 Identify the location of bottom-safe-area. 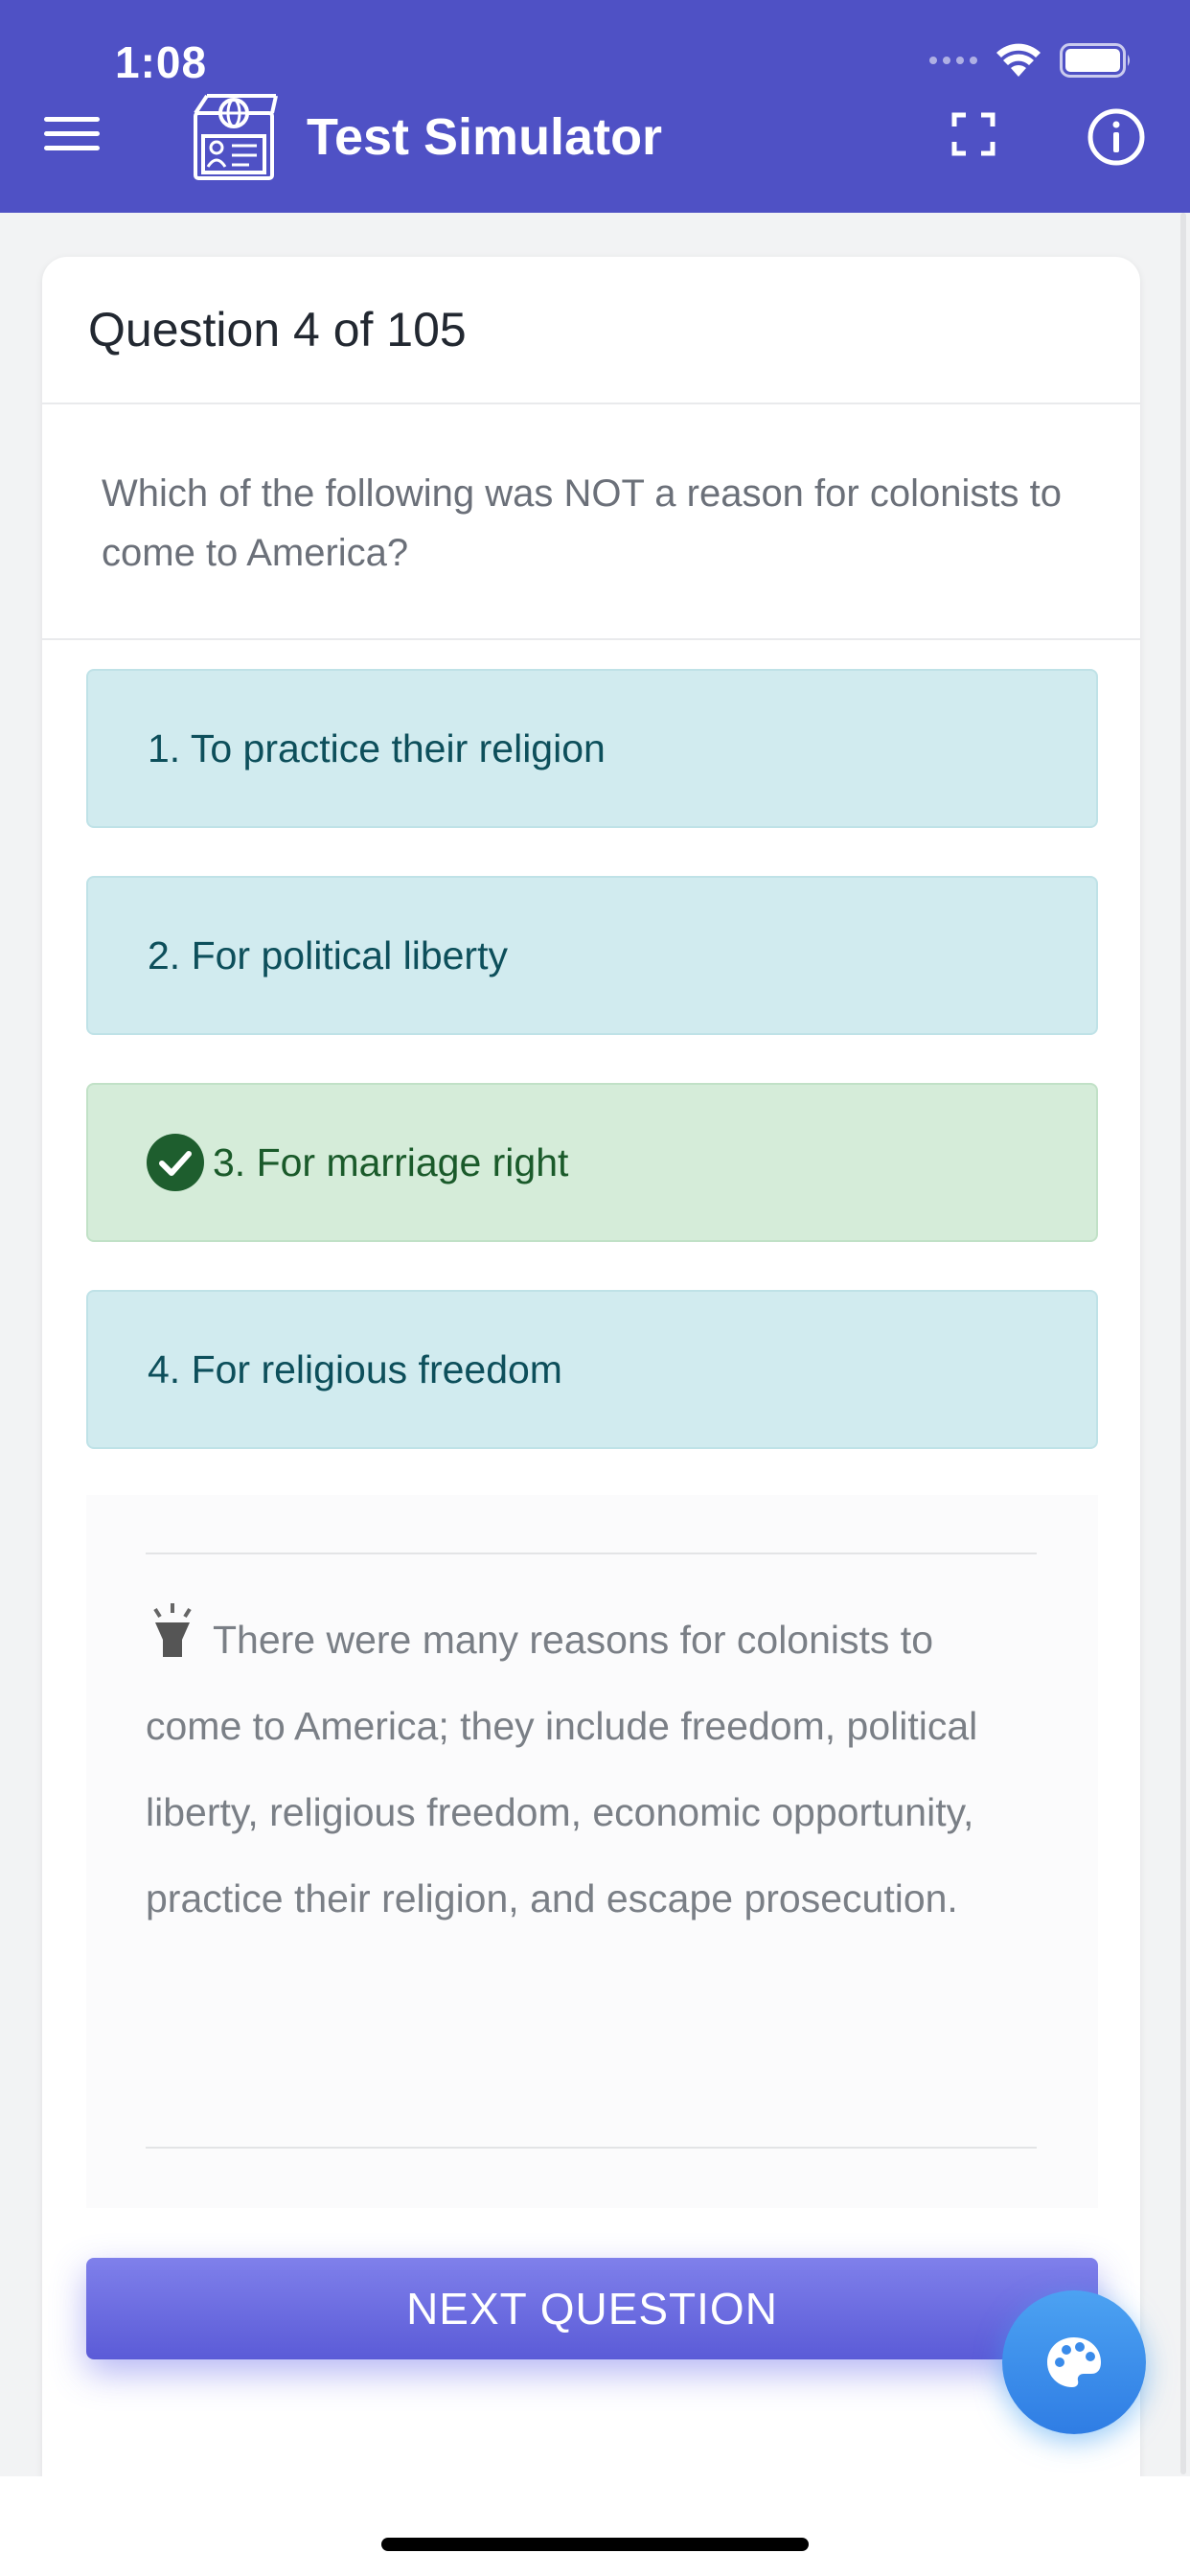
(595, 2526).